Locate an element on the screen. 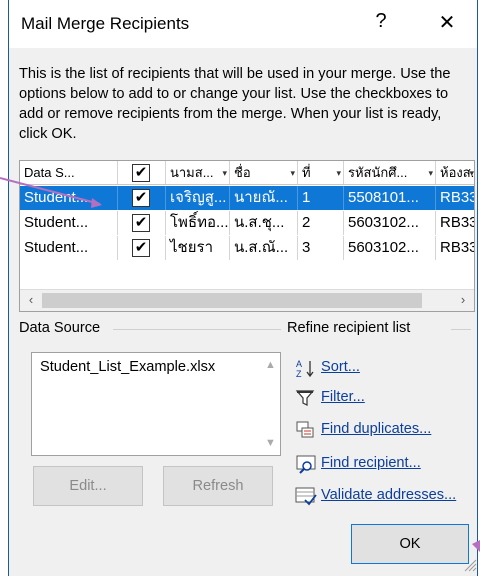  list-vertical-scrollbar: ▲ ▼ is located at coordinates (271, 404).